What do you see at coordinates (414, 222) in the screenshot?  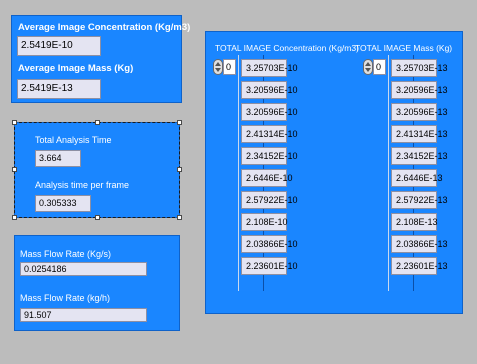 I see `mass-array-element: 2.108E-13` at bounding box center [414, 222].